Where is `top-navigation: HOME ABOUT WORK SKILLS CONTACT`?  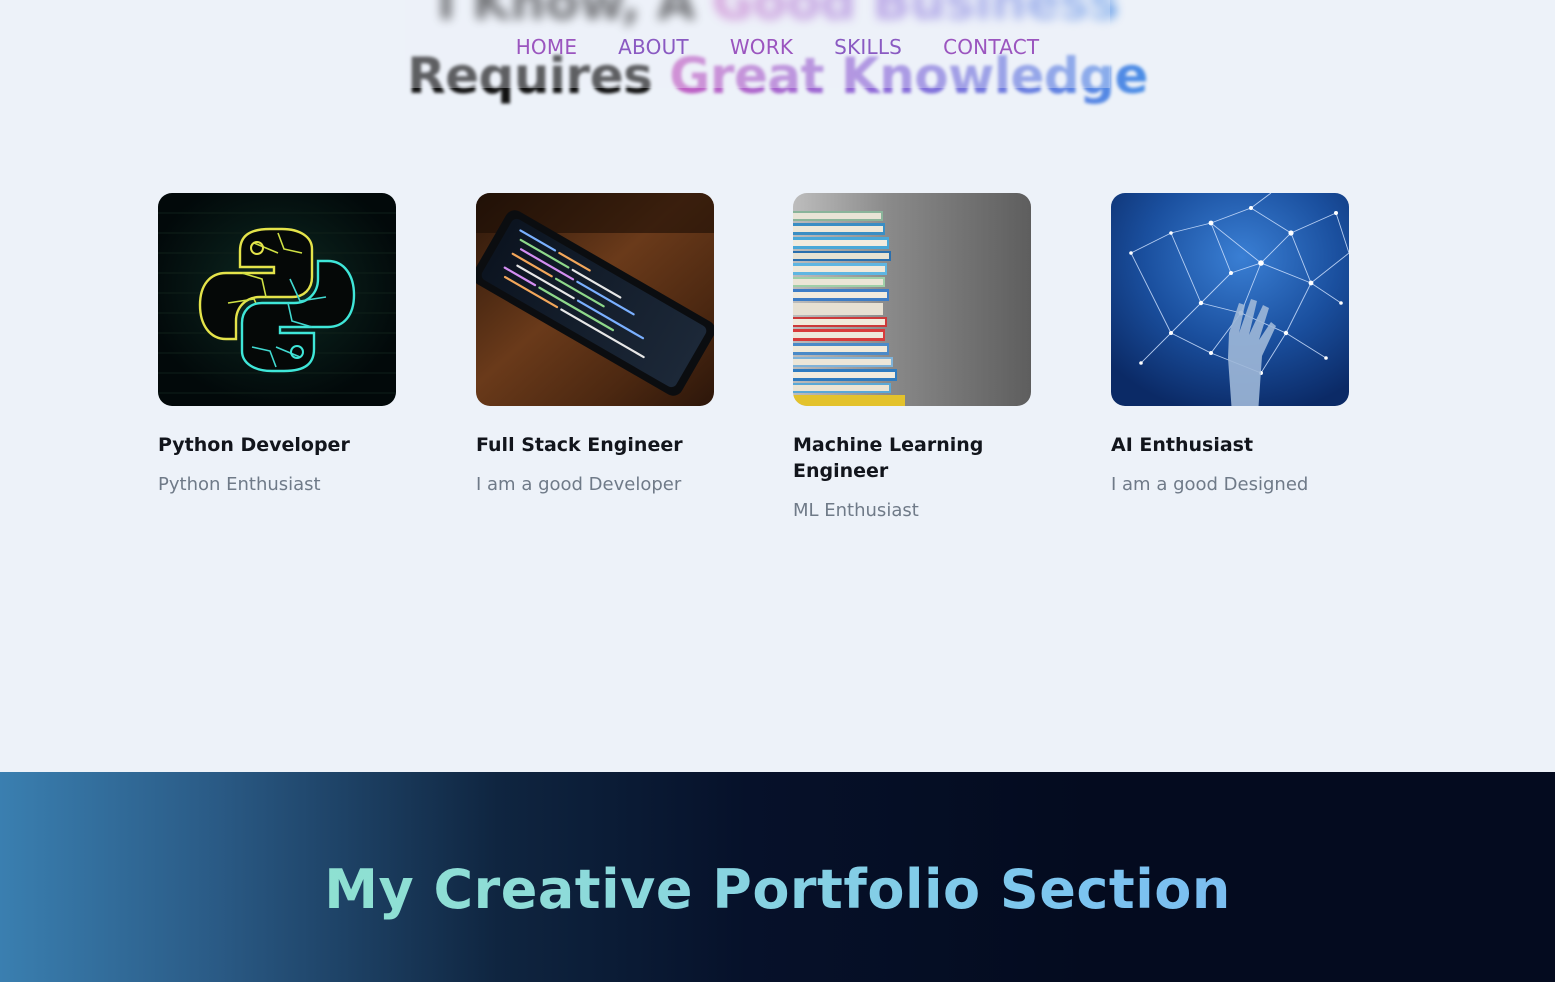 top-navigation: HOME ABOUT WORK SKILLS CONTACT is located at coordinates (777, 47).